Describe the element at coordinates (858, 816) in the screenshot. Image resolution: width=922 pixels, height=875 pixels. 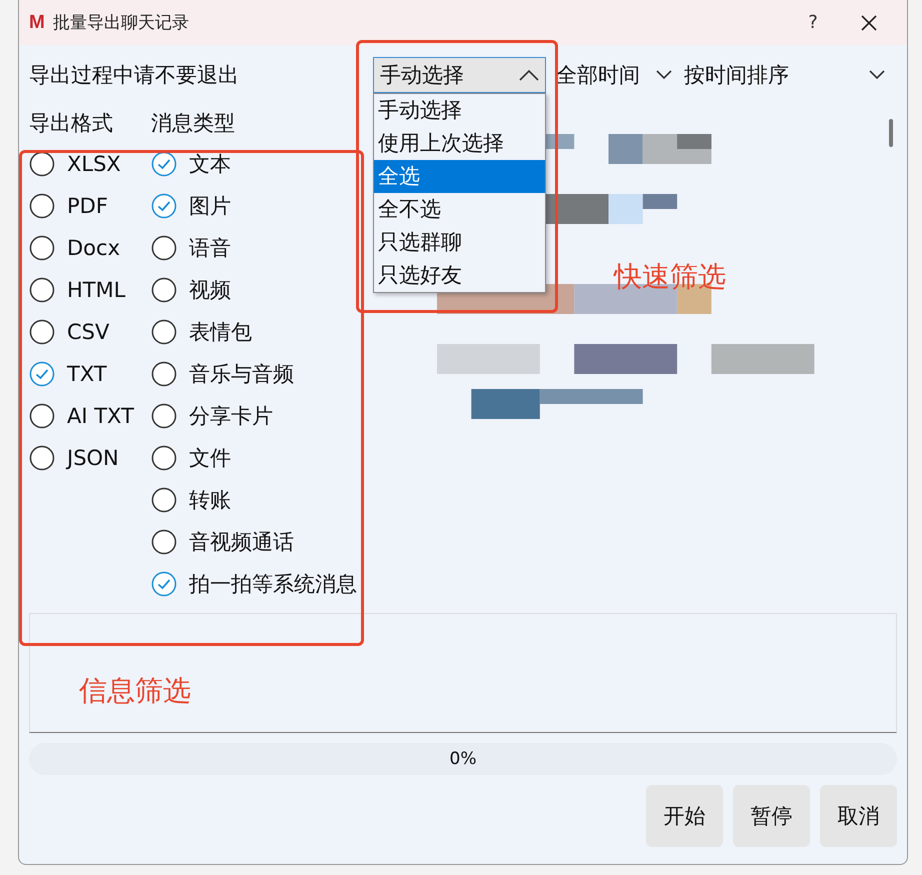
I see `action-button: 取消` at that location.